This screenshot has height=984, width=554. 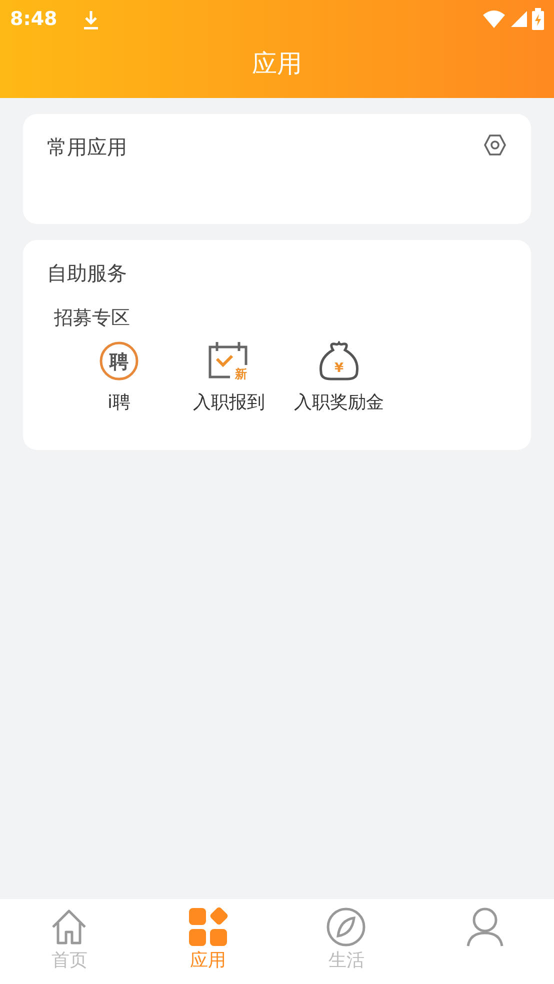 What do you see at coordinates (92, 318) in the screenshot?
I see `group-title: 招募专区` at bounding box center [92, 318].